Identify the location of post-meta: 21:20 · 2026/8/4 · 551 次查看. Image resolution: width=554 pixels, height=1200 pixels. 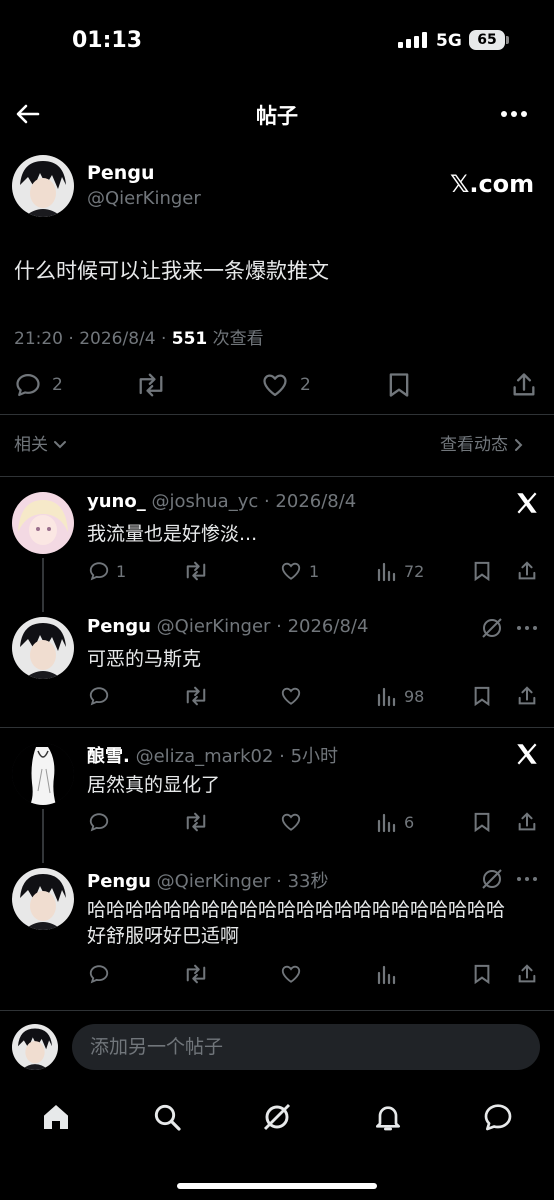
(139, 336).